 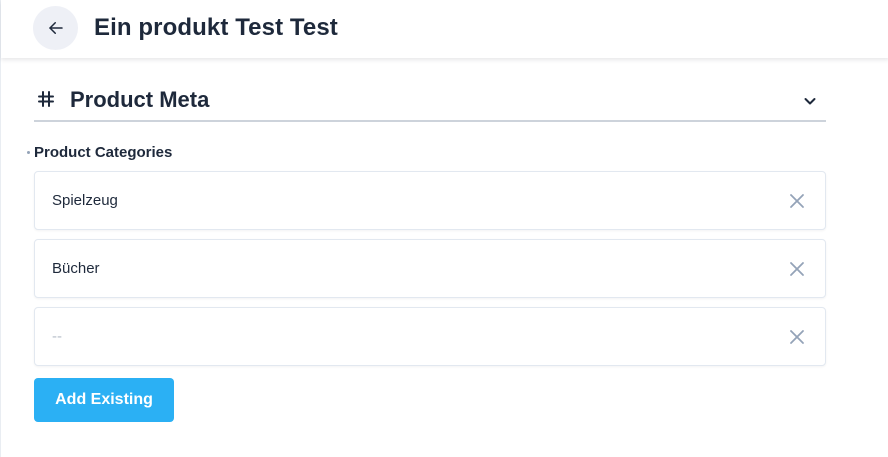 I want to click on category-item-empty: --, so click(x=430, y=336).